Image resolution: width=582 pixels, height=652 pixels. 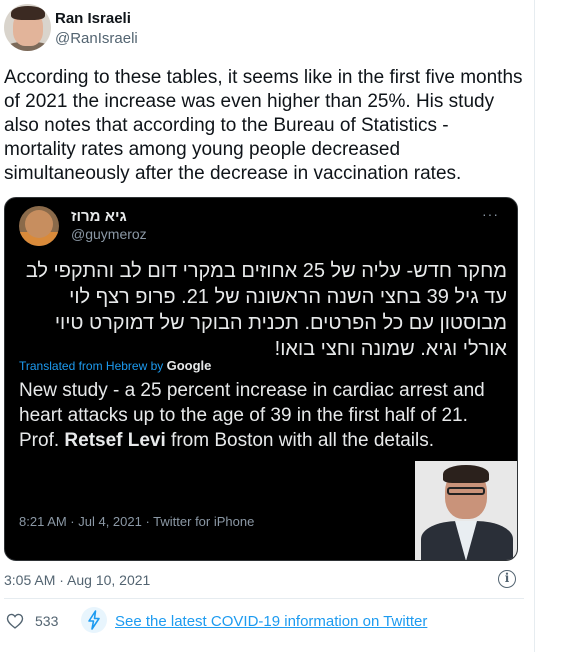 What do you see at coordinates (534, 326) in the screenshot?
I see `column-border` at bounding box center [534, 326].